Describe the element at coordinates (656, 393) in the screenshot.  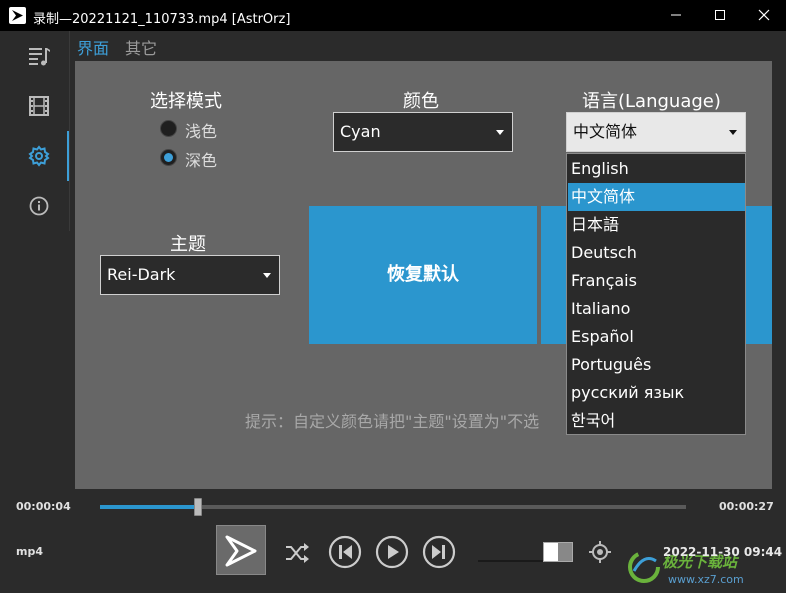
I see `language-option-russian: русский язык` at that location.